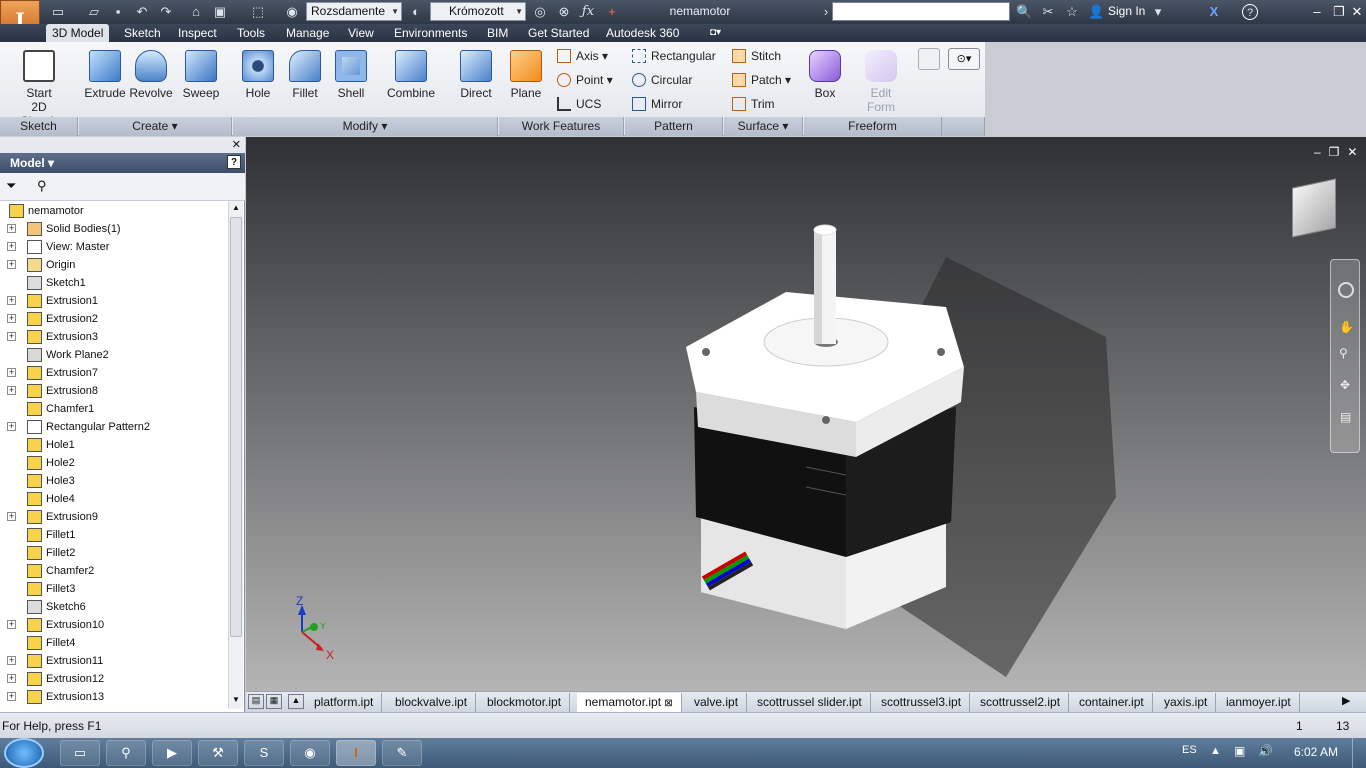  I want to click on search-app-icon: ⚲, so click(126, 753).